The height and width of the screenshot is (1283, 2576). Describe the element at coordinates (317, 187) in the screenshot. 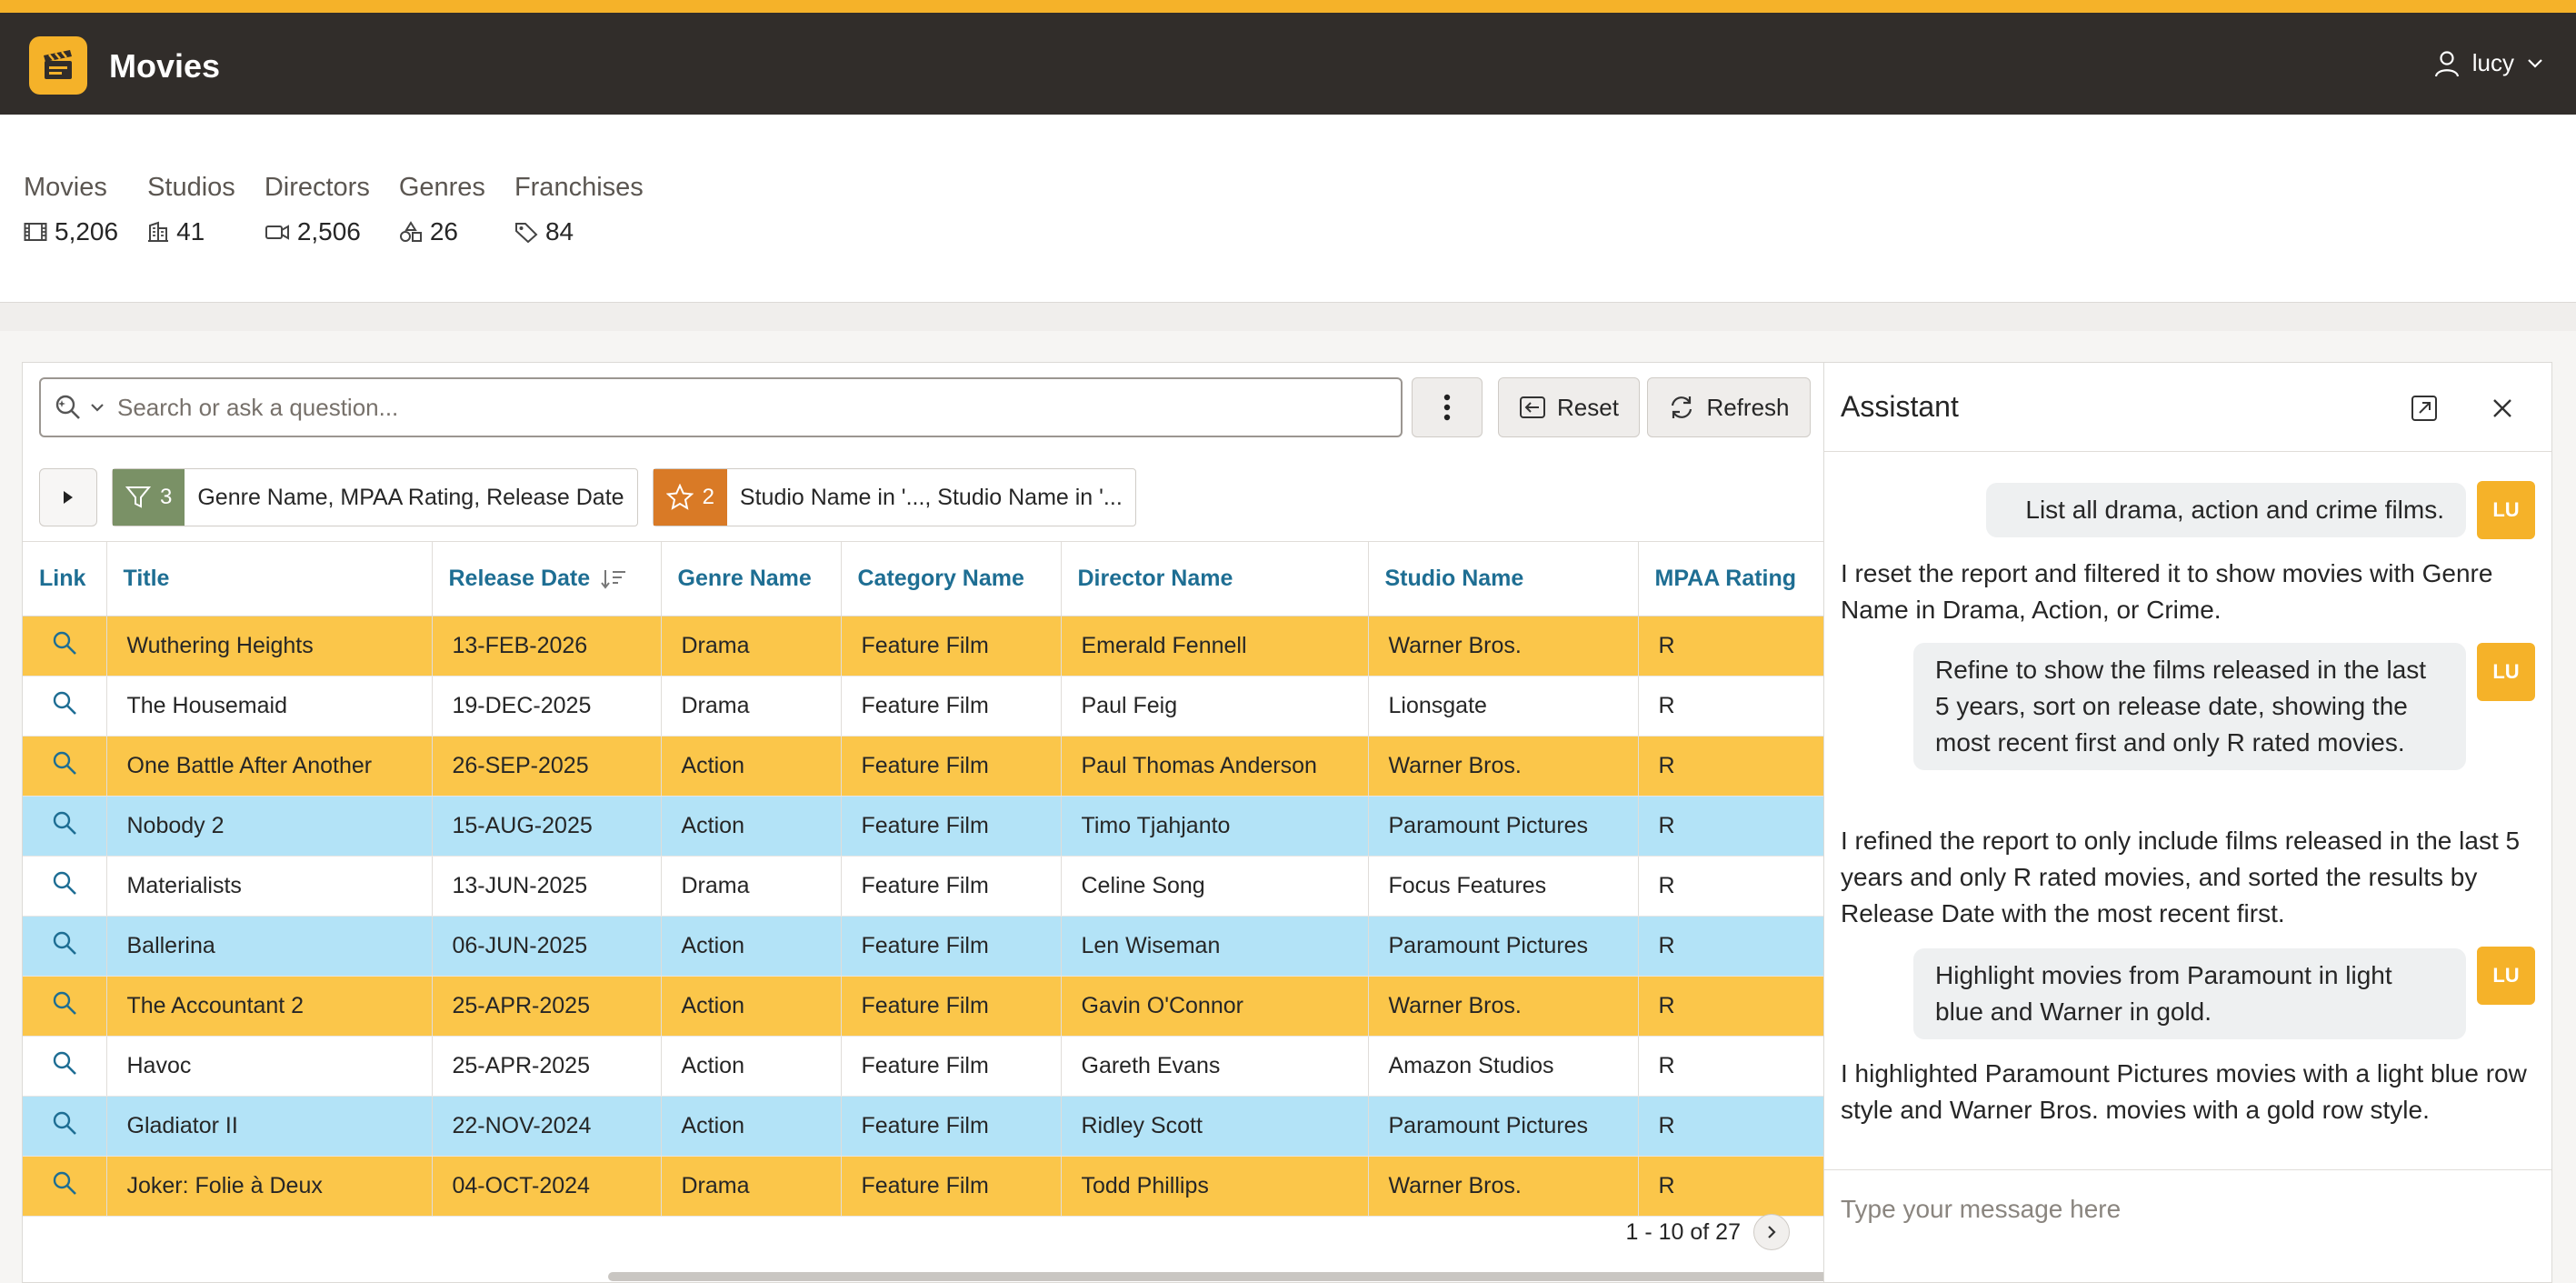

I see `stat-label: Directors` at that location.